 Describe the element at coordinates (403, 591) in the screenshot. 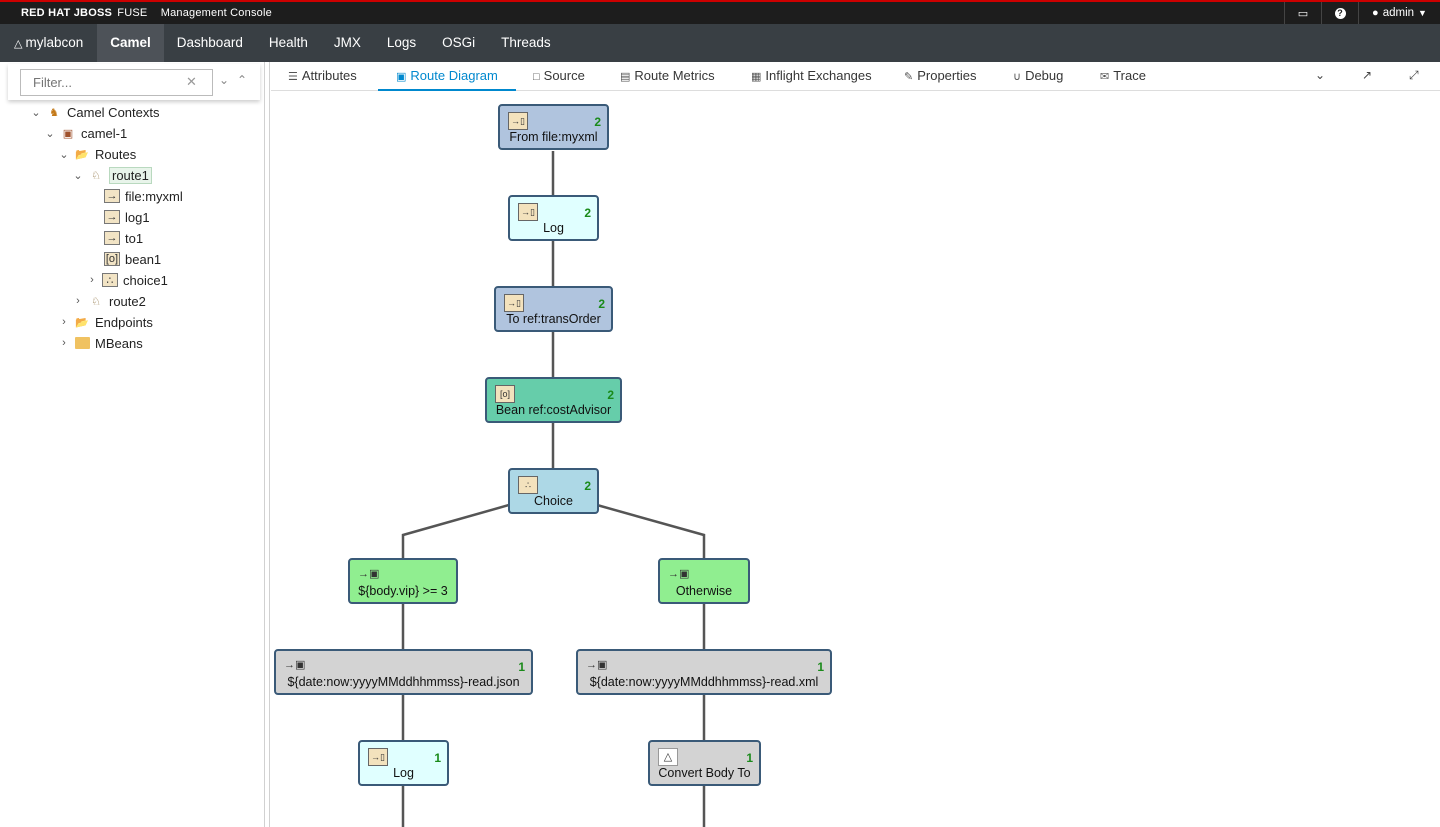

I see `node-label: ${body.vip} >= 3` at that location.